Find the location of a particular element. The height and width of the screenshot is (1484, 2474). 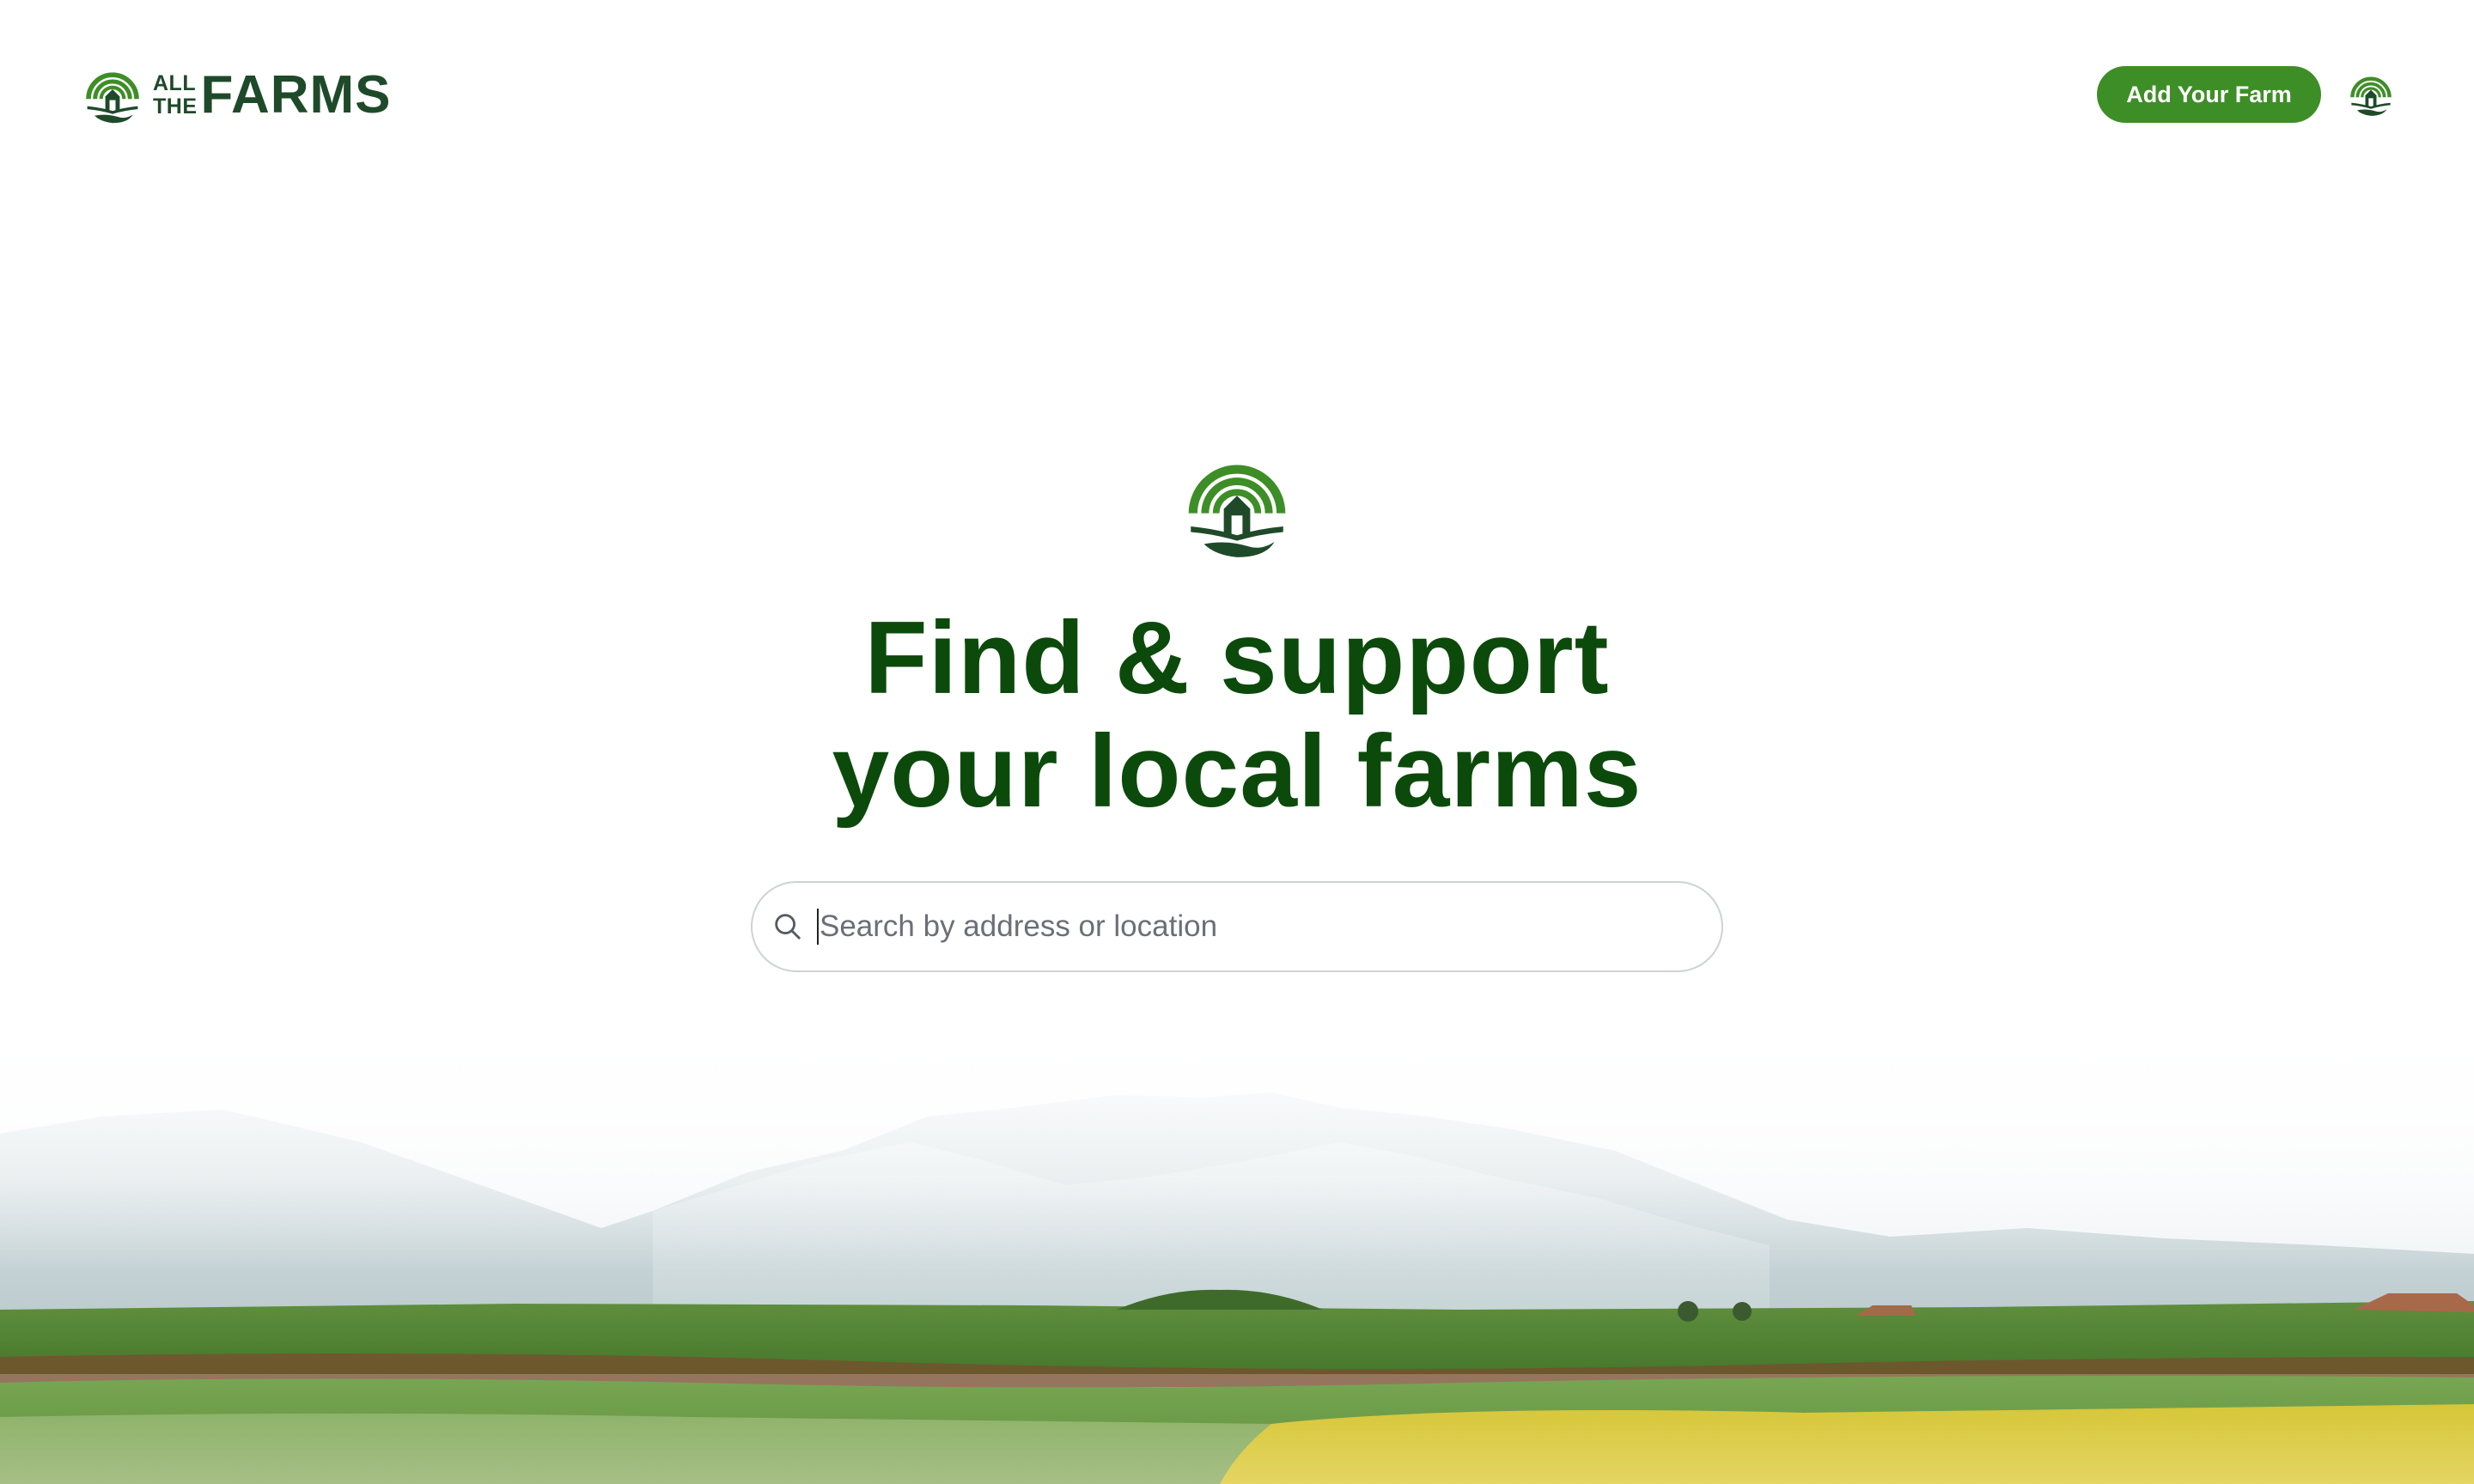

brand-all: ALL is located at coordinates (175, 83).